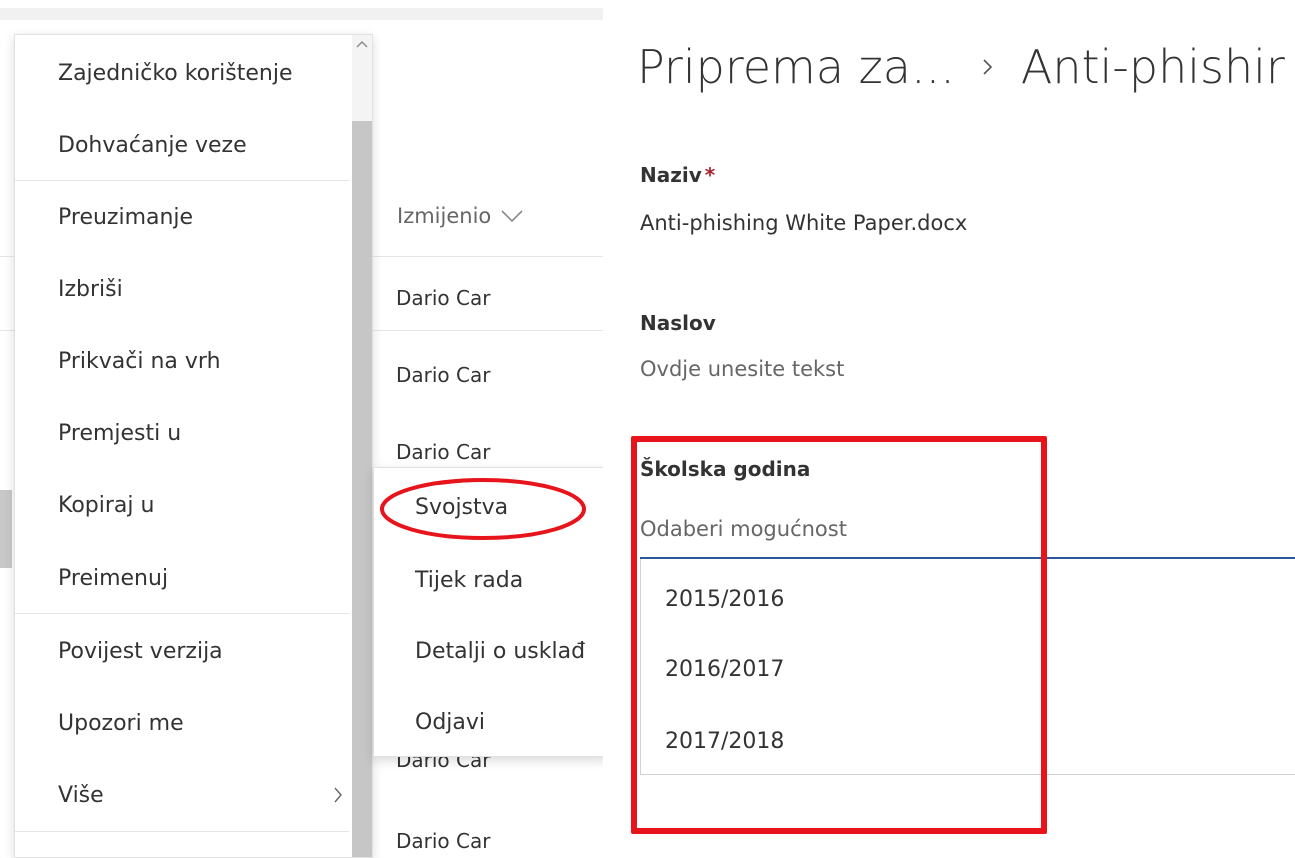  What do you see at coordinates (671, 175) in the screenshot?
I see `name-label-text: Naziv` at bounding box center [671, 175].